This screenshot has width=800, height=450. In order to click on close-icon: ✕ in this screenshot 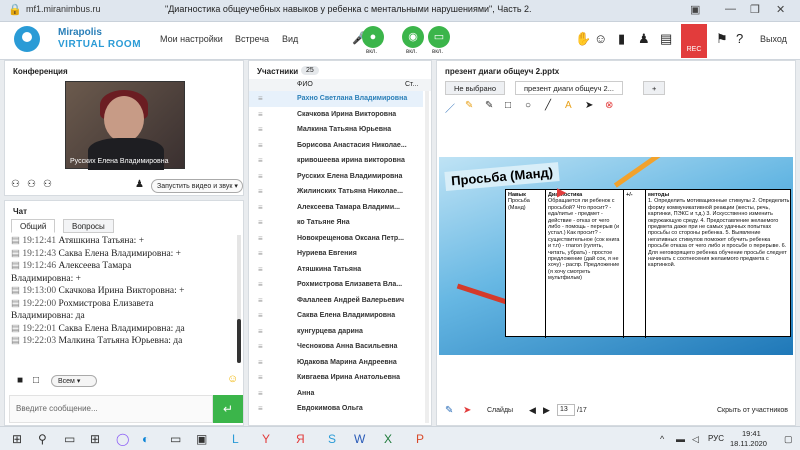, I will do `click(780, 9)`.